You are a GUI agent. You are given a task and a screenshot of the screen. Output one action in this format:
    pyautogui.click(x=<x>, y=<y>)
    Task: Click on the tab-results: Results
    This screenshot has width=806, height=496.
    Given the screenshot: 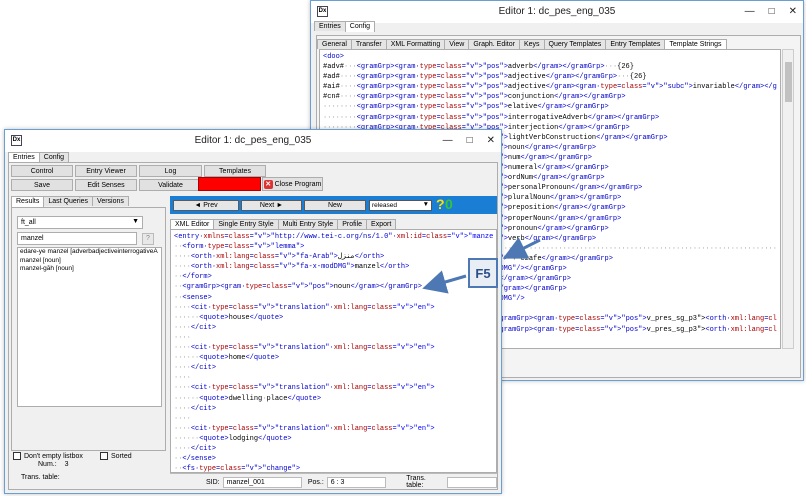 What is the action you would take?
    pyautogui.click(x=28, y=201)
    